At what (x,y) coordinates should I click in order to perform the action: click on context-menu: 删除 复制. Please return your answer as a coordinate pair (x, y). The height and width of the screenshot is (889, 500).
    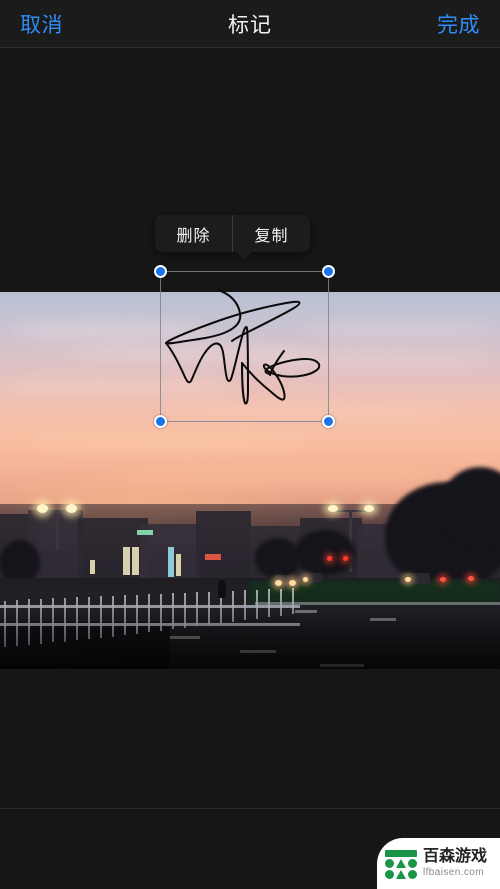
    Looking at the image, I should click on (232, 233).